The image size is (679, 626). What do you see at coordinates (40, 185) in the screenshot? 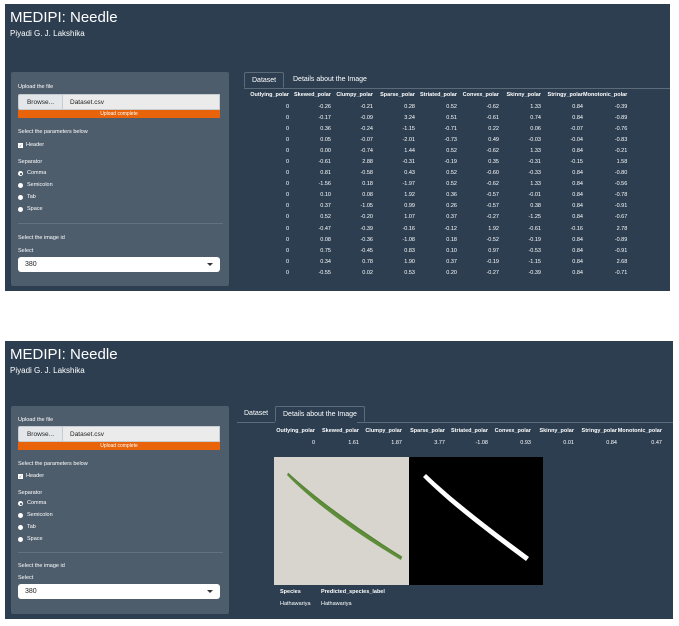
I see `radio-semicolon-label: Semicolon` at bounding box center [40, 185].